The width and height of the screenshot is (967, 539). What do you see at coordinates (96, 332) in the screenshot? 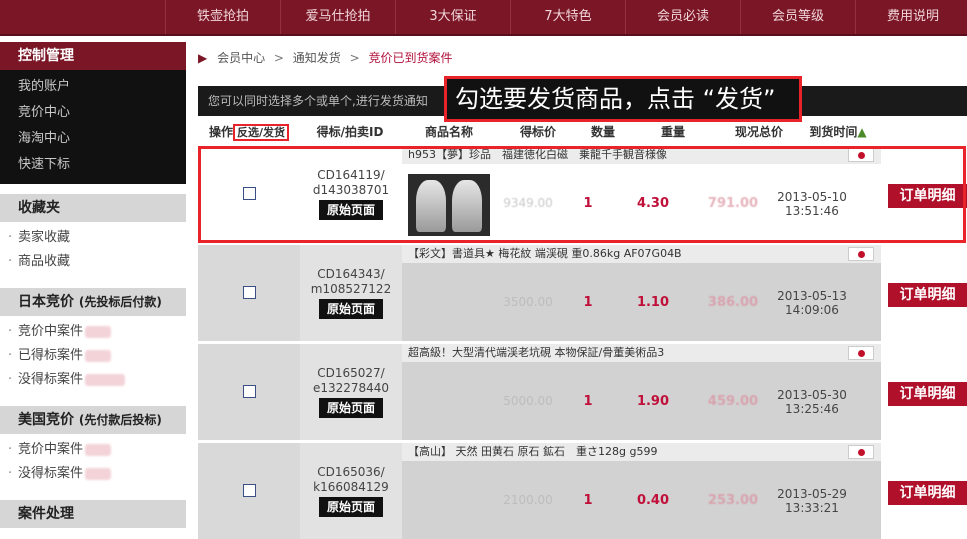
I see `sidebar-item-jp-bidding: 竞价中案件` at bounding box center [96, 332].